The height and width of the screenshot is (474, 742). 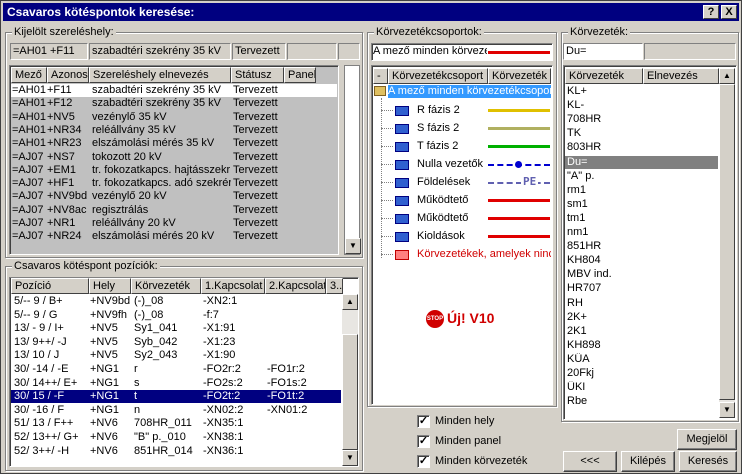 What do you see at coordinates (641, 345) in the screenshot?
I see `circuit-list-item: KH898` at bounding box center [641, 345].